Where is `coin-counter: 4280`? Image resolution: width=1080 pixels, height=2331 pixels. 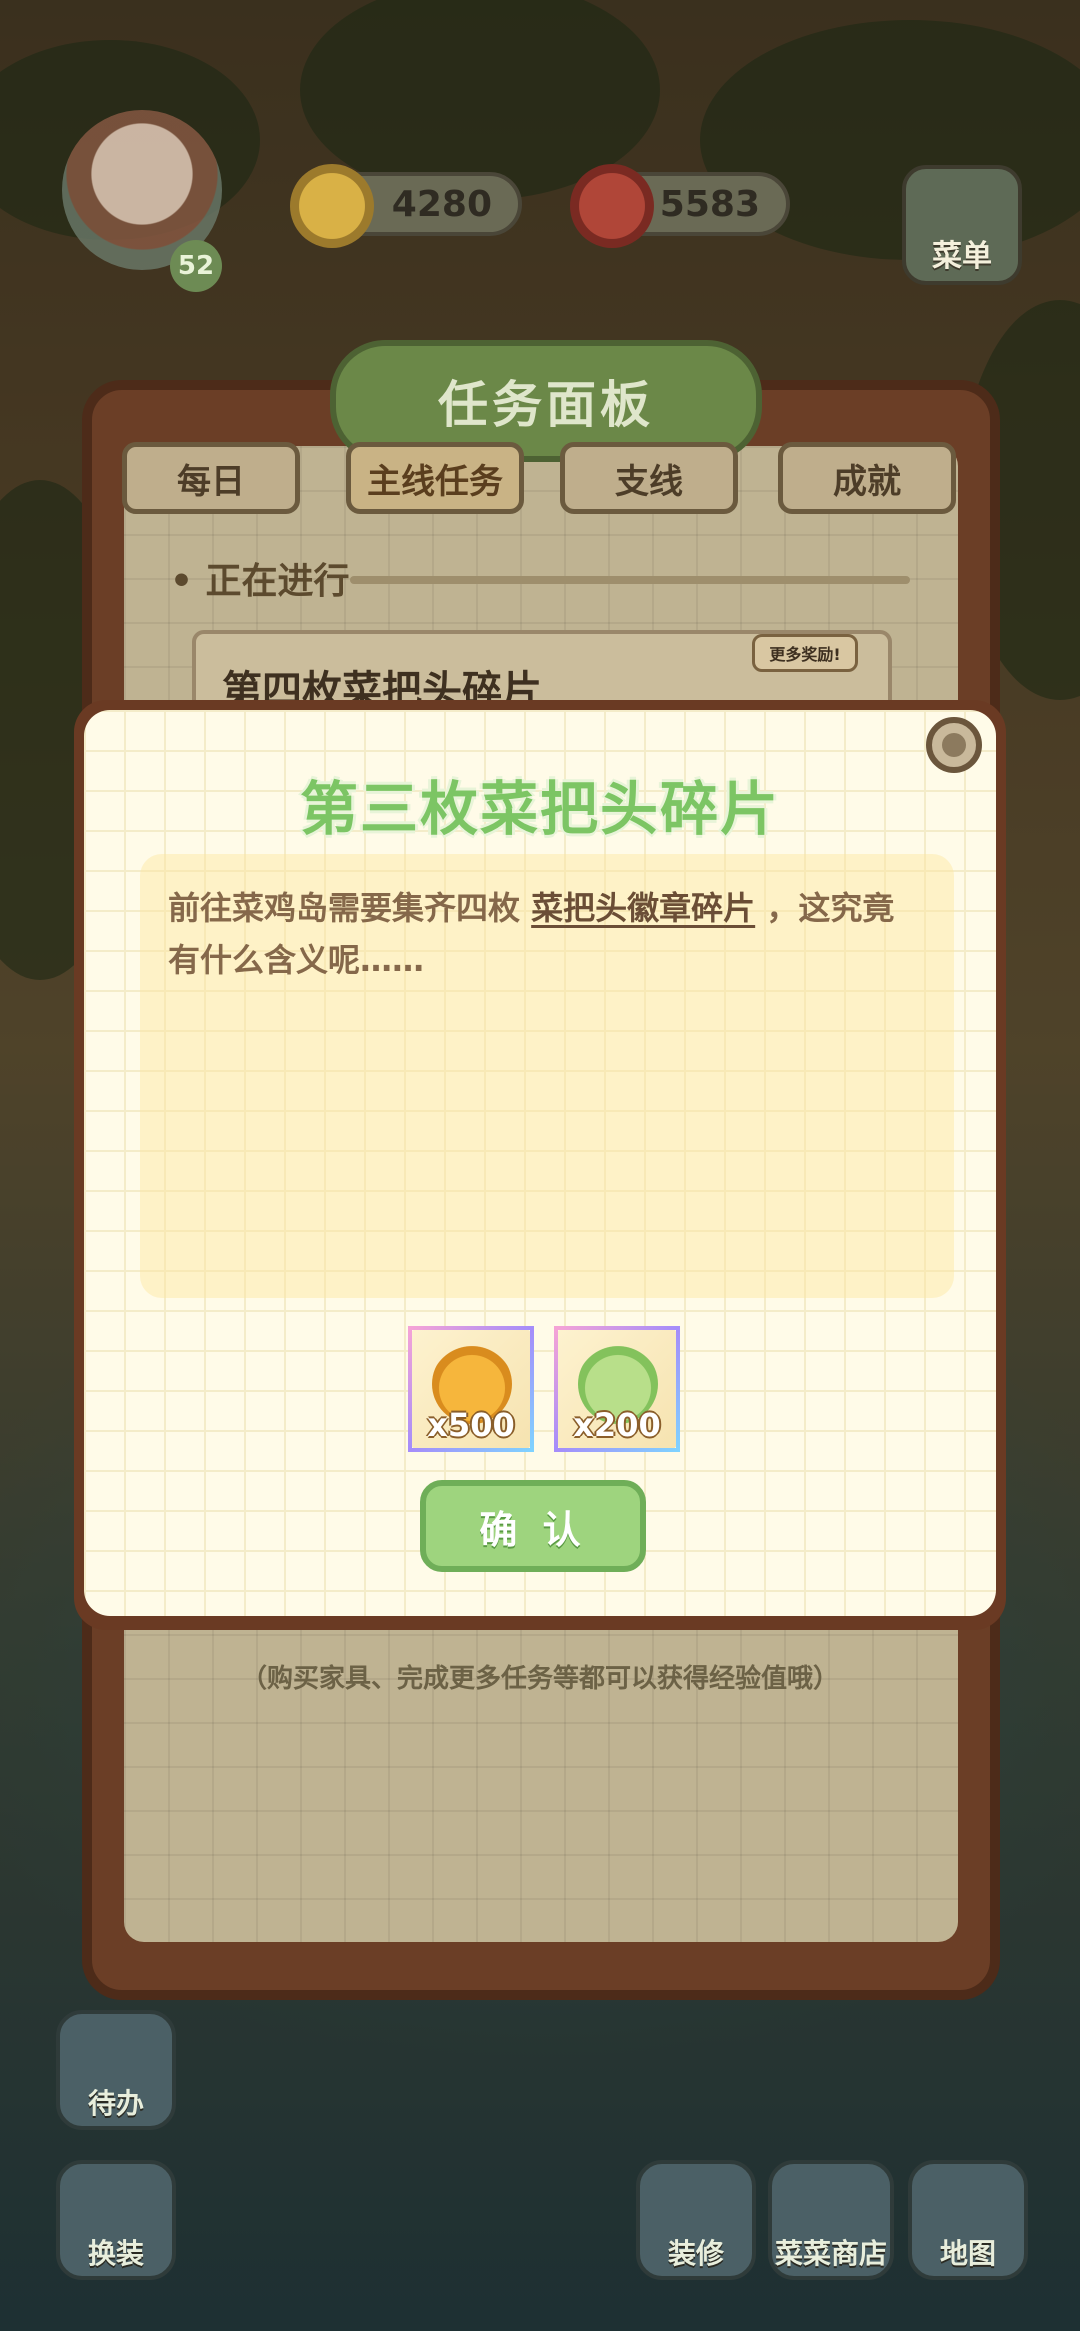
coin-counter: 4280 is located at coordinates (406, 206).